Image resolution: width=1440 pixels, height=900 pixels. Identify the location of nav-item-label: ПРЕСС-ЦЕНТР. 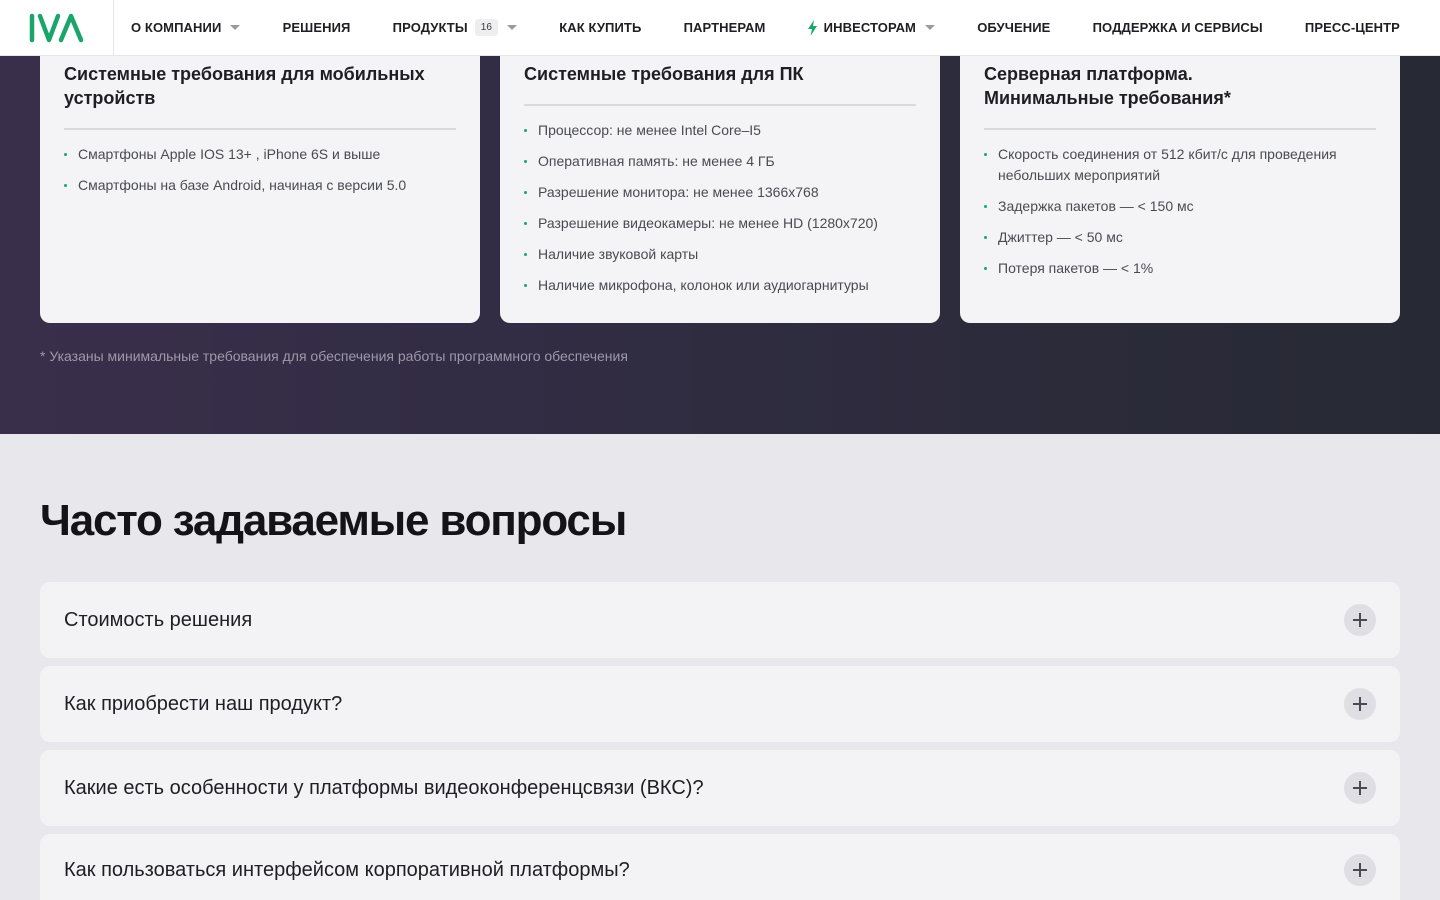
(1352, 27).